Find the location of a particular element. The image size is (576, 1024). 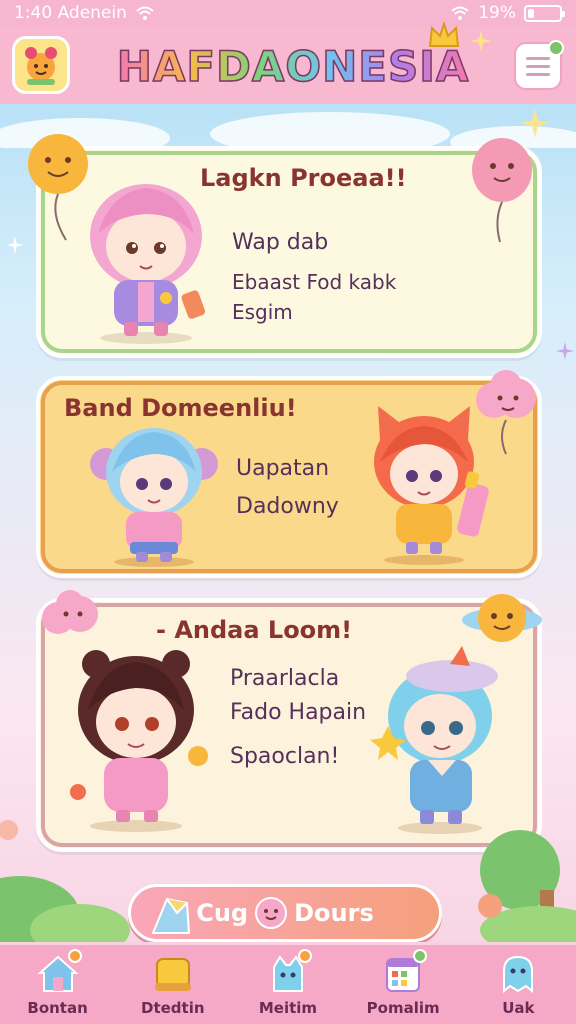

app-title: HAFDAONESIA is located at coordinates (292, 66).